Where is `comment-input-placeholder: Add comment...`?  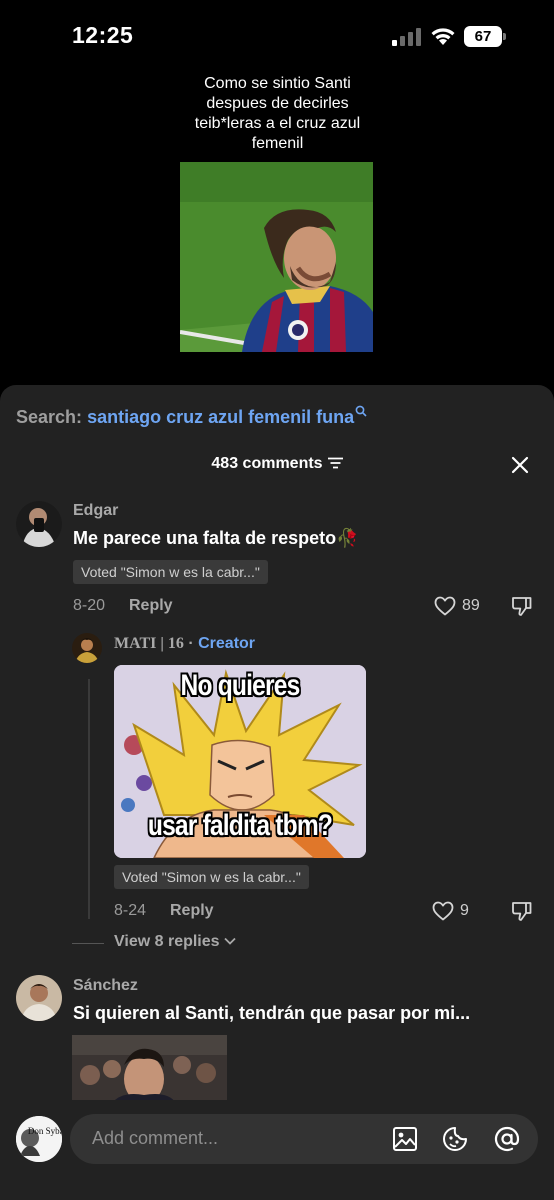 comment-input-placeholder: Add comment... is located at coordinates (155, 1138).